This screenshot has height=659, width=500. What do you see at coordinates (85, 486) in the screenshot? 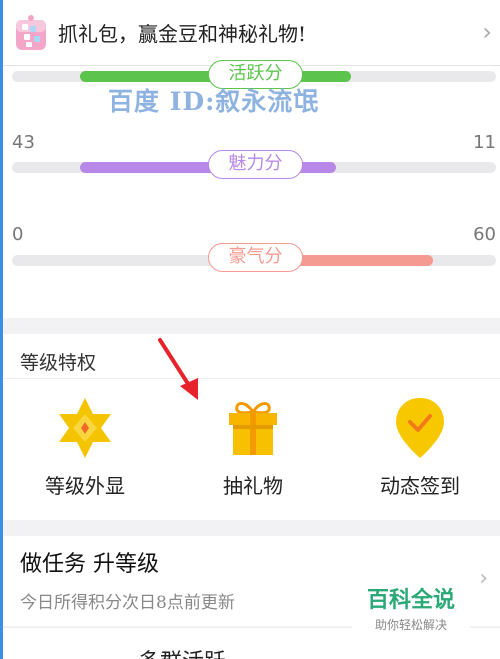
I see `privilege-label: 等级外显` at bounding box center [85, 486].